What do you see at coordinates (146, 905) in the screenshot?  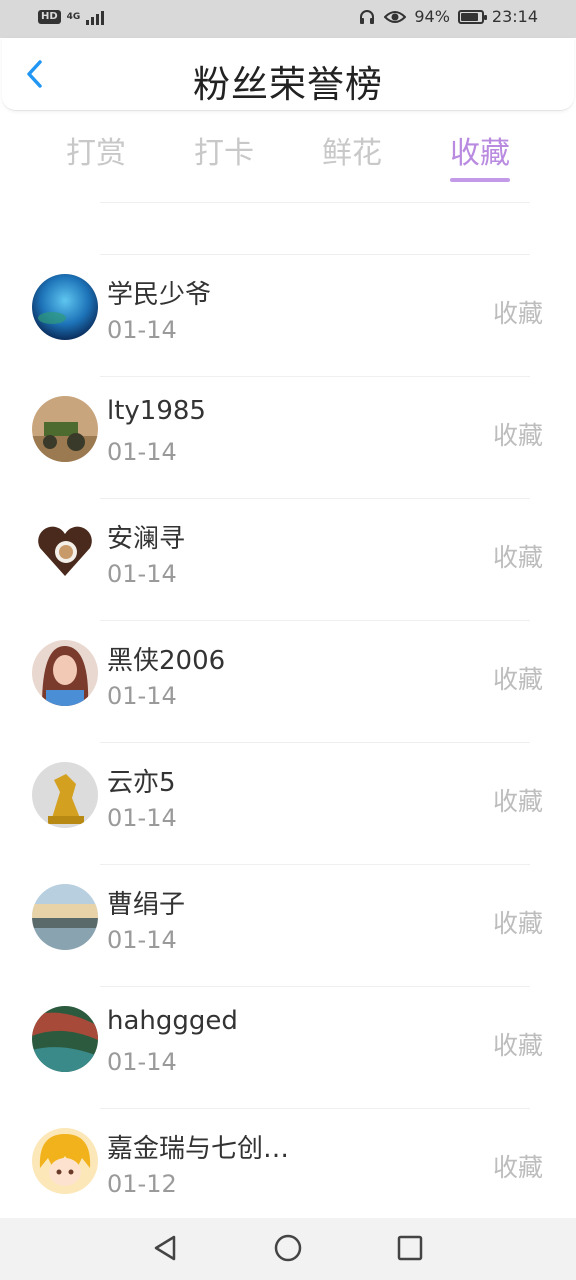 I see `list-item-name: 曹绢子` at bounding box center [146, 905].